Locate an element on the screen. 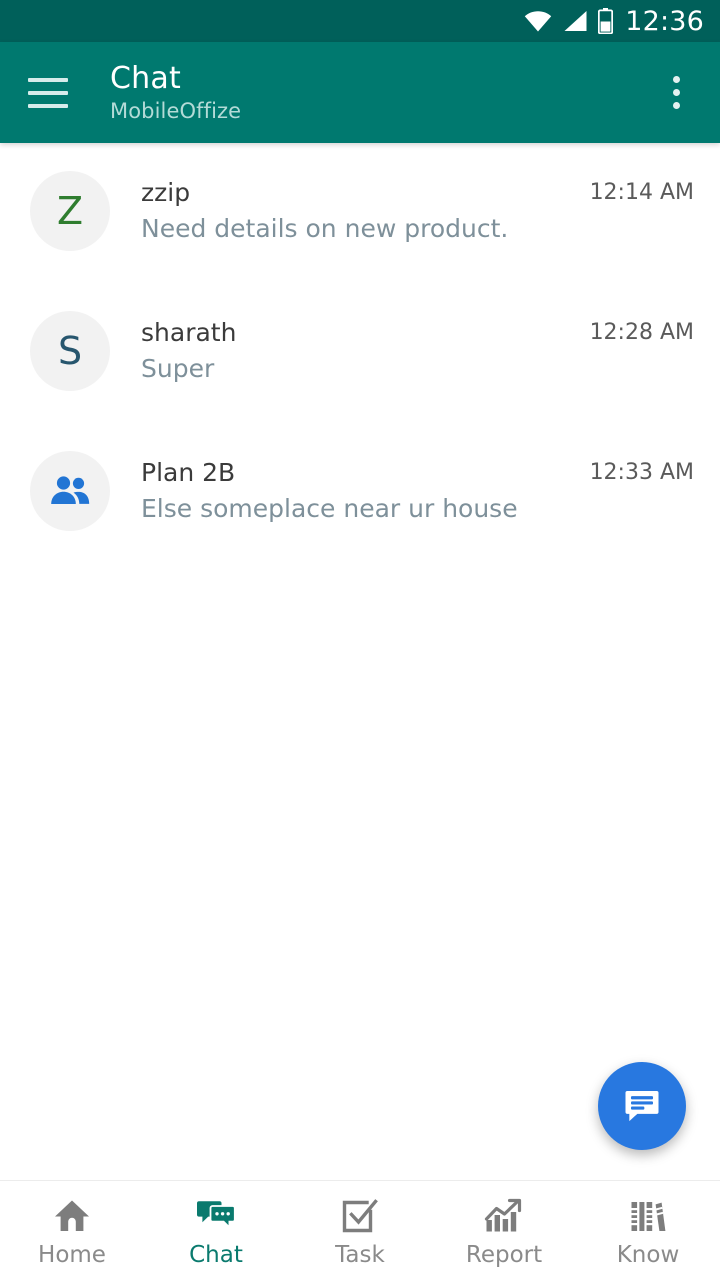  app-bar-title-block: Chat MobileOffize is located at coordinates (383, 92).